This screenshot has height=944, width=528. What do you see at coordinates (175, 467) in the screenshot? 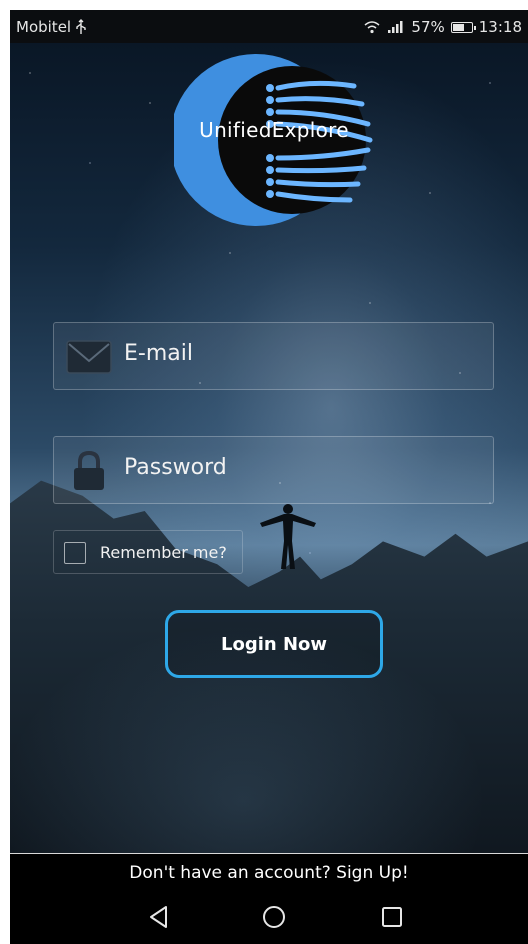
I see `password-placeholder: Password` at bounding box center [175, 467].